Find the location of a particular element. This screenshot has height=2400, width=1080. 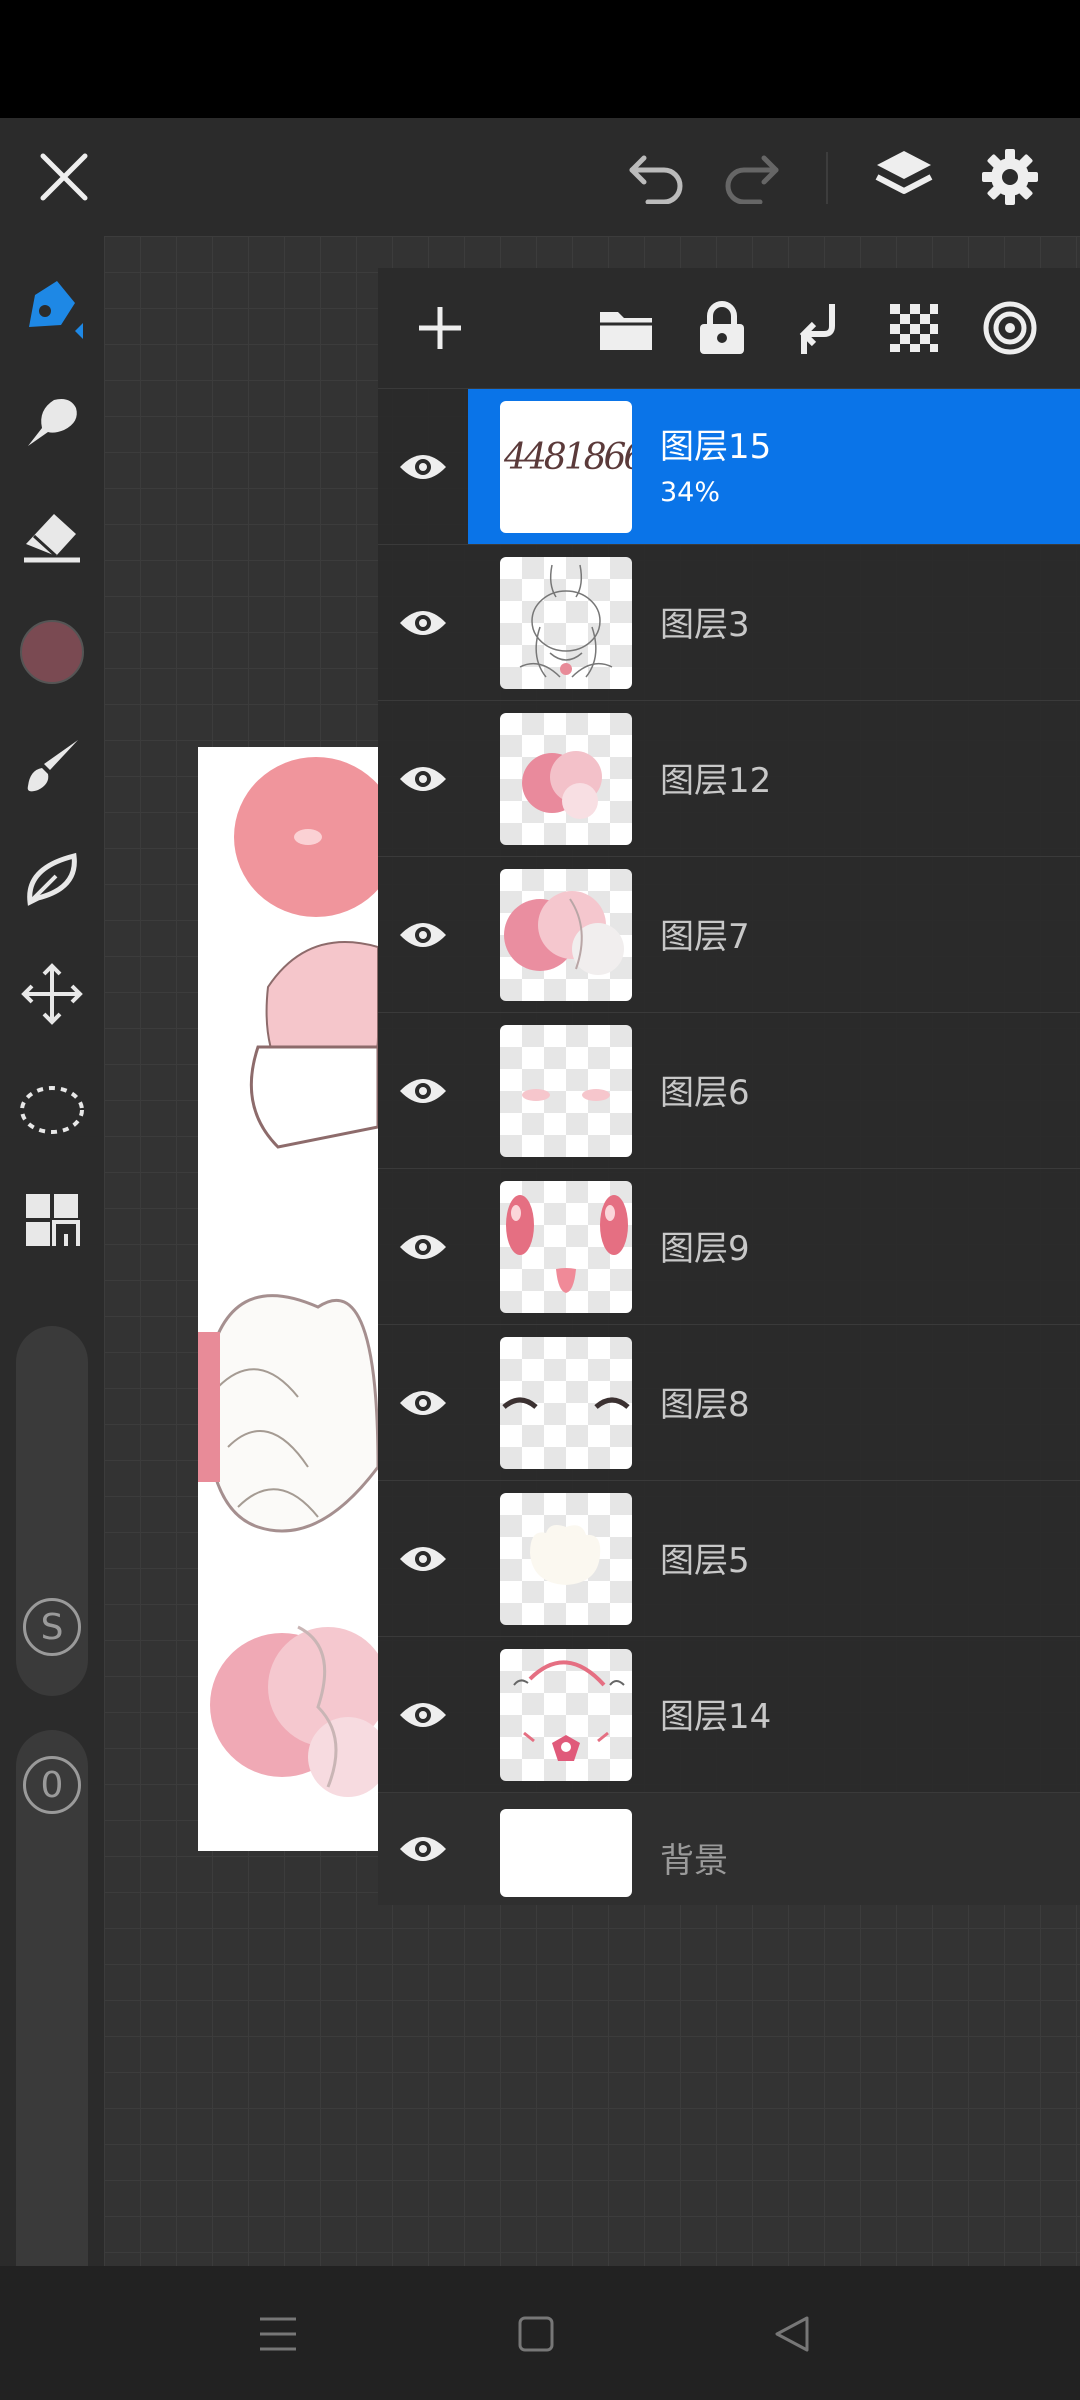

layer-name: 图层14 is located at coordinates (716, 1717).